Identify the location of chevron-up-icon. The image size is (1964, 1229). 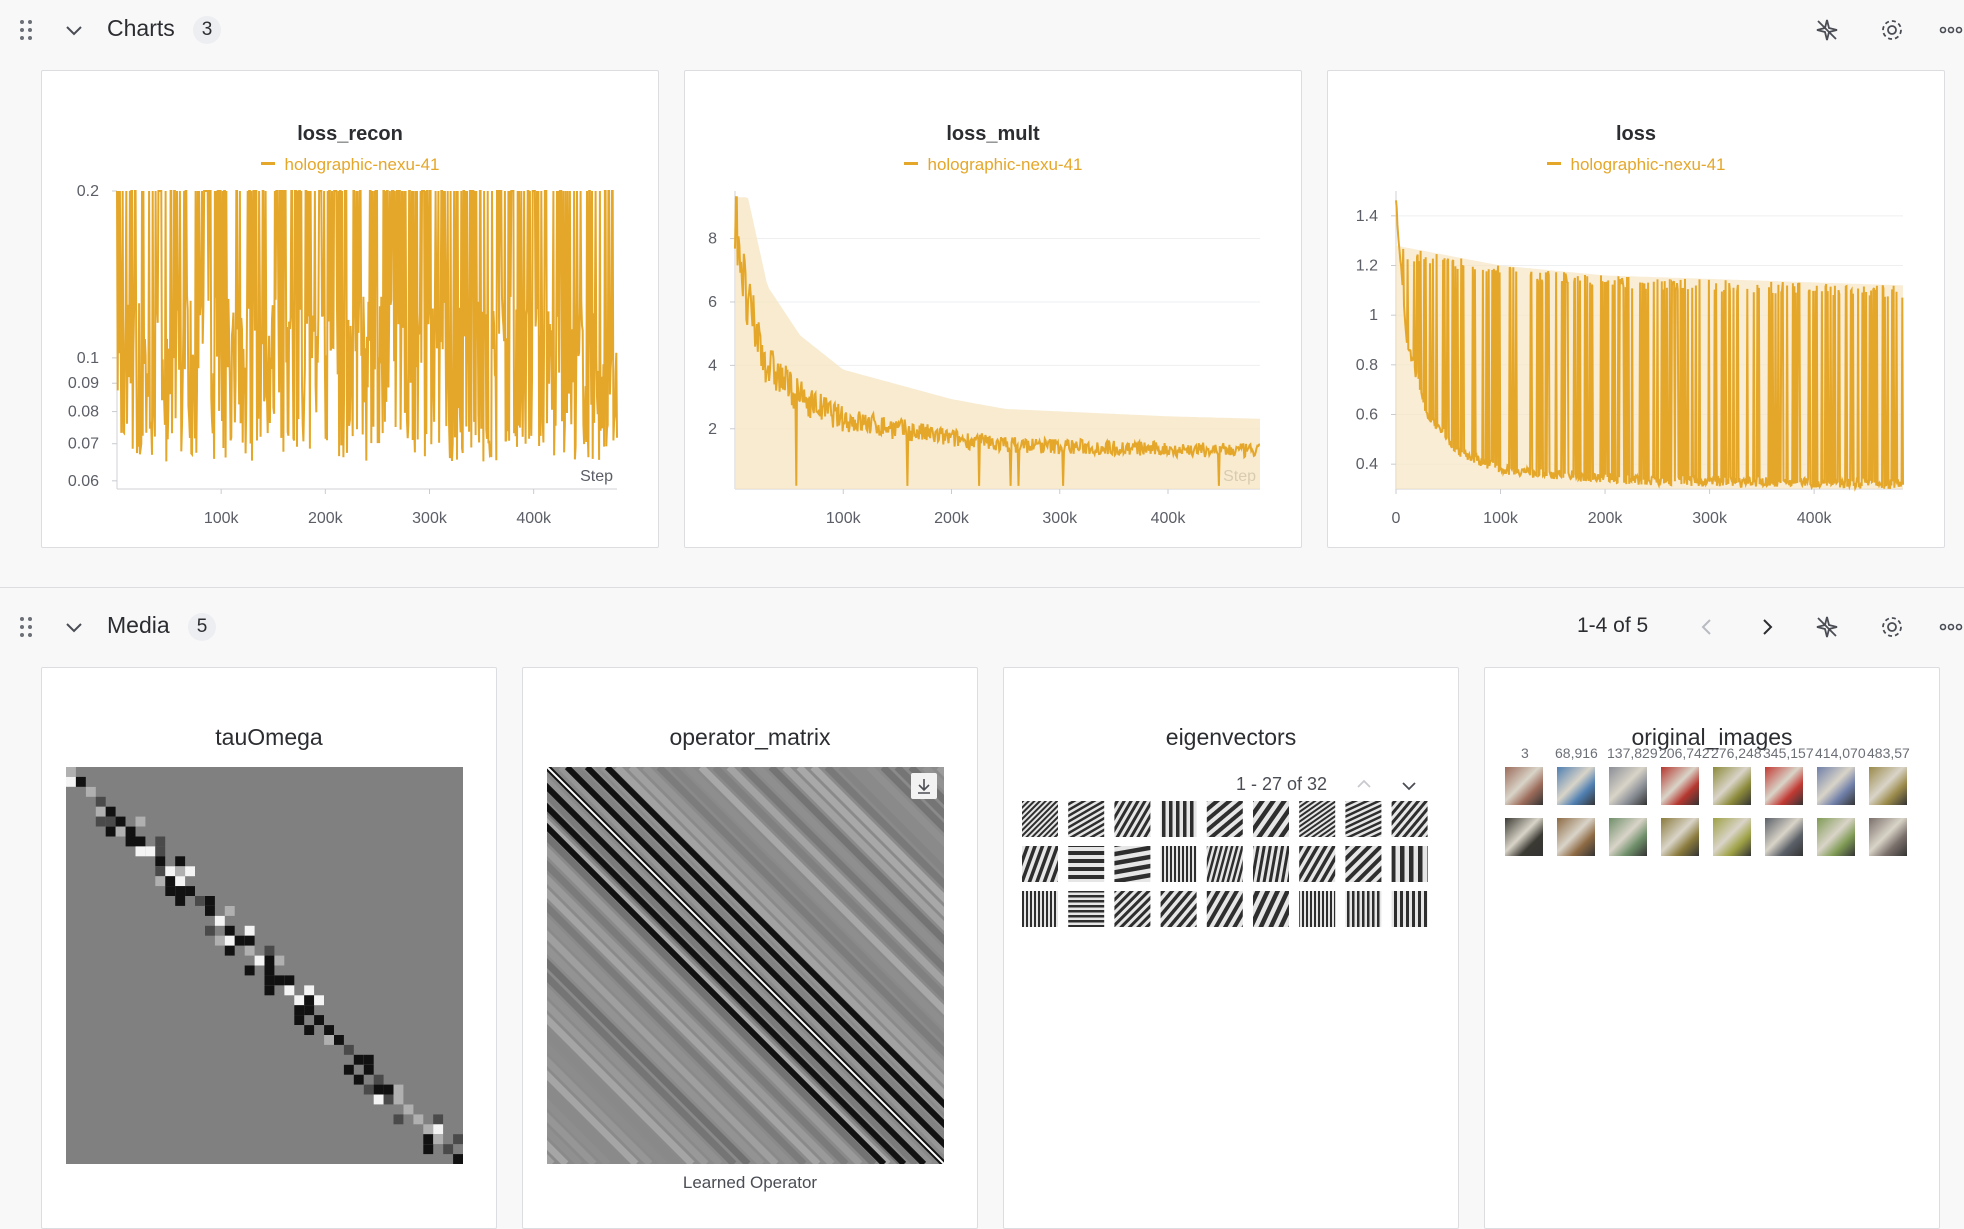
(1364, 784).